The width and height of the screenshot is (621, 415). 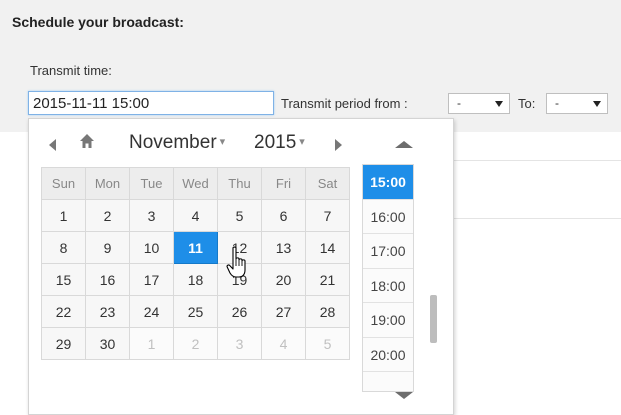 I want to click on day-cell: 25, so click(x=195, y=311).